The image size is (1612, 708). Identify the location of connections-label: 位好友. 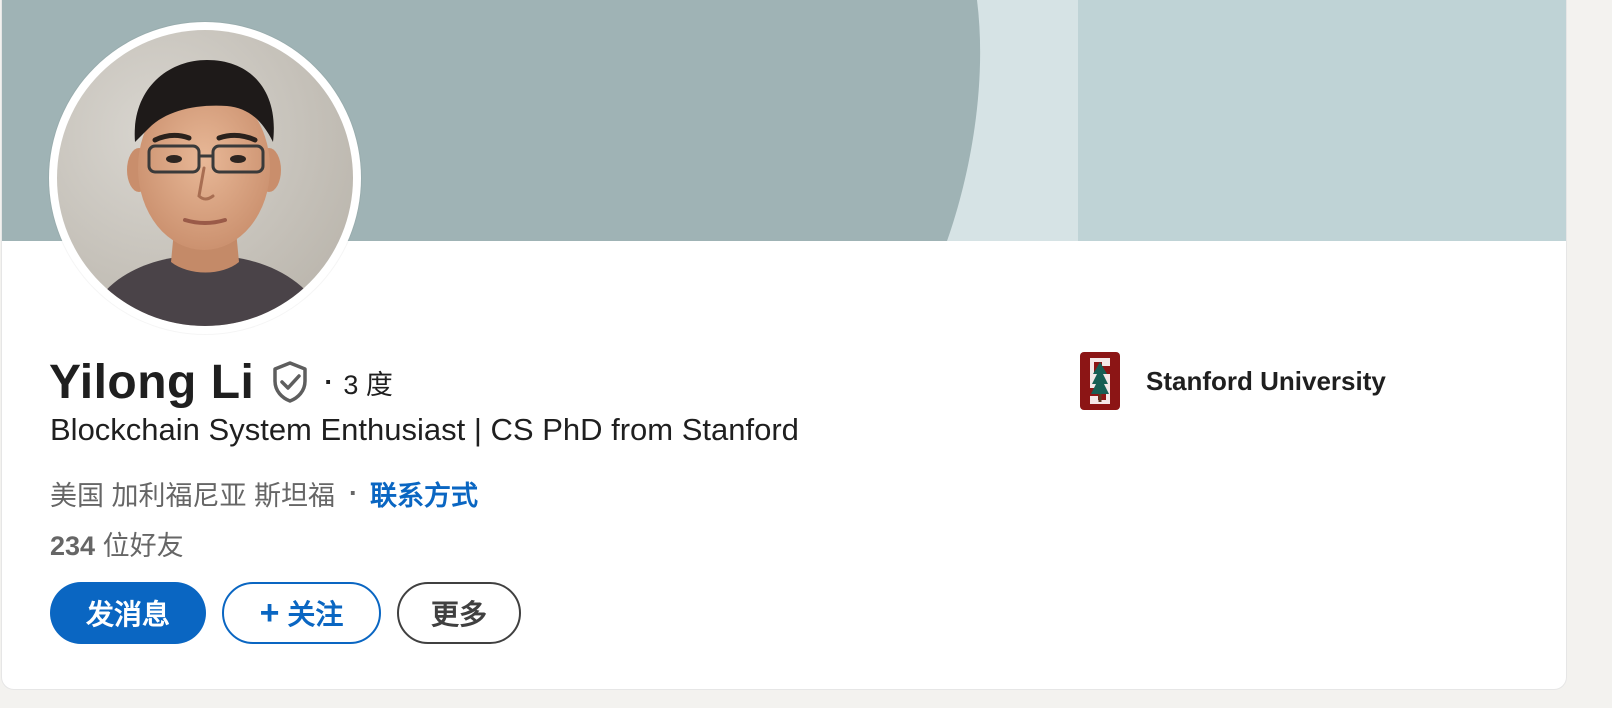
(143, 546).